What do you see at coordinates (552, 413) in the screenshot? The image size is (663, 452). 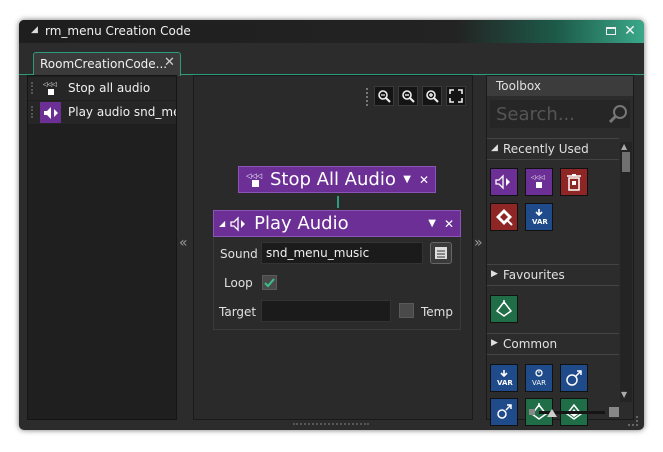 I see `slider-knob` at bounding box center [552, 413].